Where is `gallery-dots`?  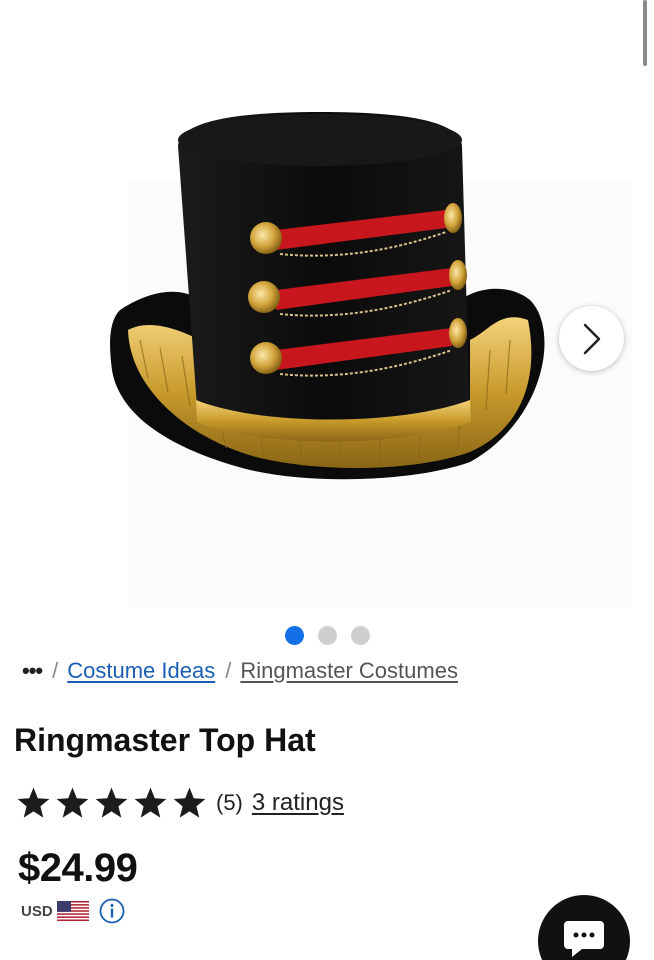
gallery-dots is located at coordinates (327, 635).